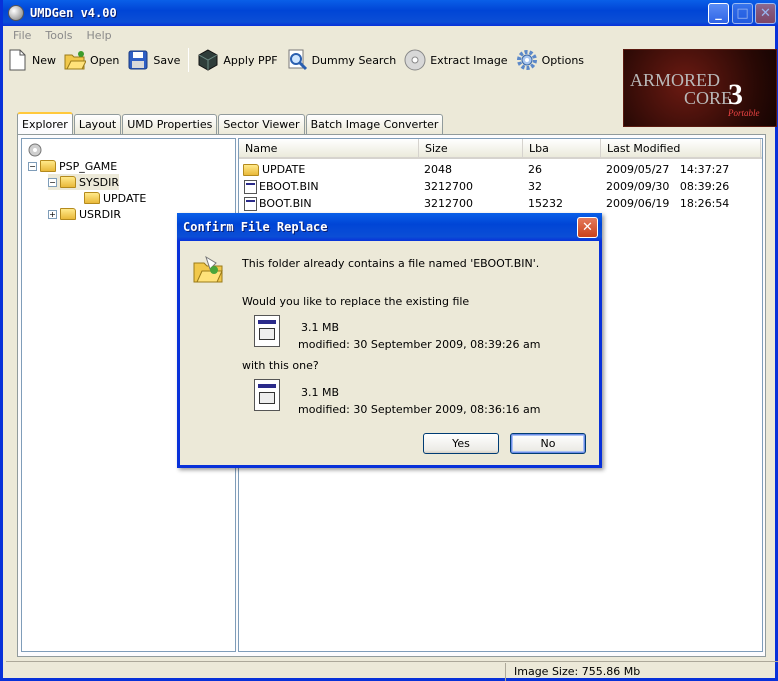 The image size is (778, 681). What do you see at coordinates (167, 60) in the screenshot?
I see `save-label: Save` at bounding box center [167, 60].